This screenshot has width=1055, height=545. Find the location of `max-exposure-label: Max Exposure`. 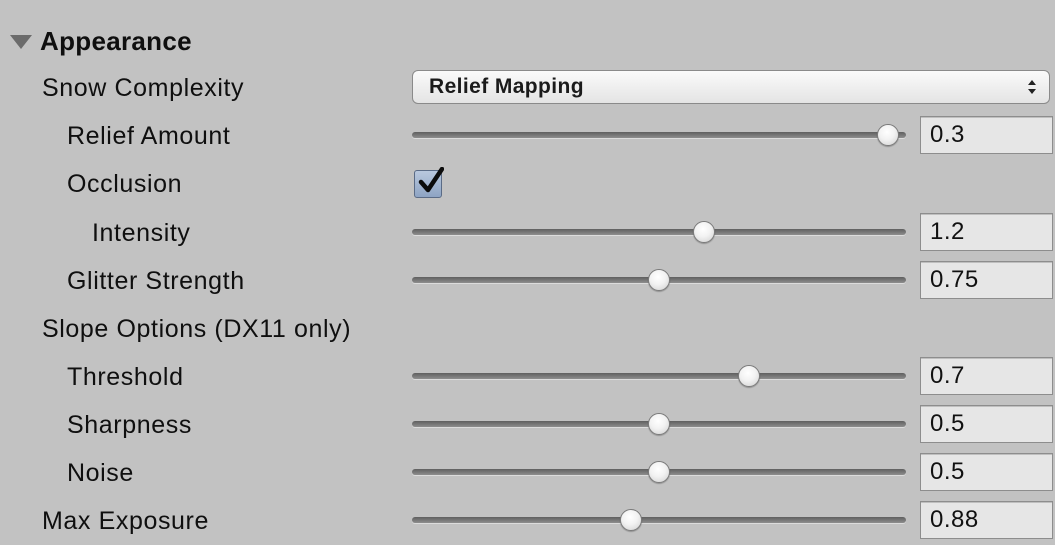

max-exposure-label: Max Exposure is located at coordinates (125, 521).